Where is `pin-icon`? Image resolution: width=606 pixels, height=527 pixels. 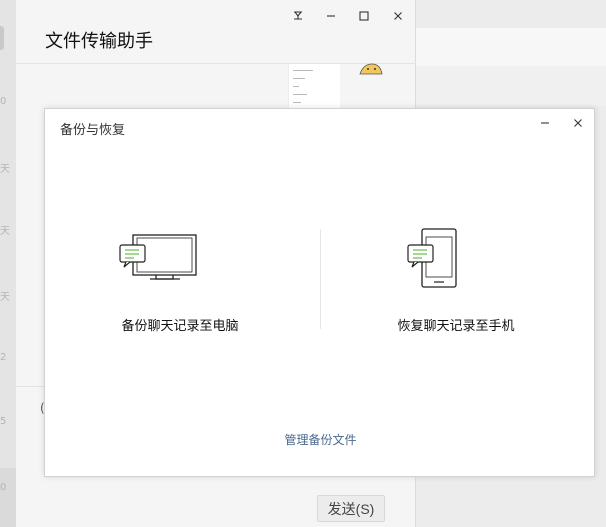 pin-icon is located at coordinates (298, 16).